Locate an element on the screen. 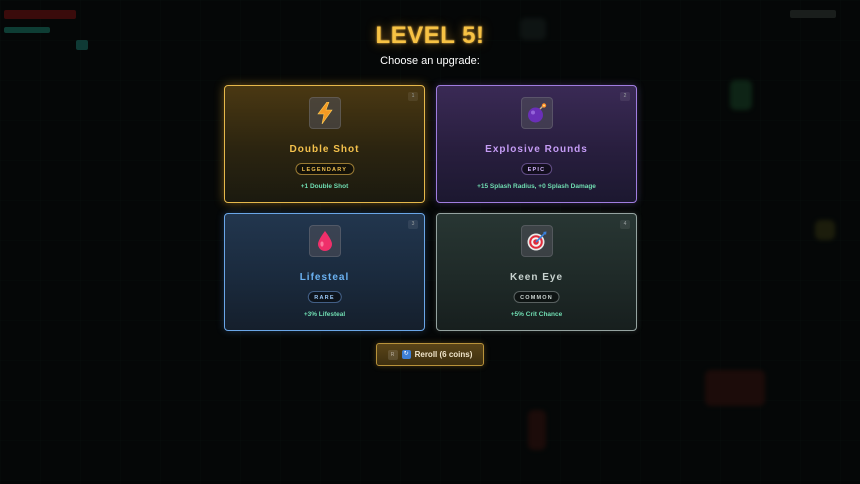 The width and height of the screenshot is (860, 484). card-name: Explosive Rounds is located at coordinates (536, 149).